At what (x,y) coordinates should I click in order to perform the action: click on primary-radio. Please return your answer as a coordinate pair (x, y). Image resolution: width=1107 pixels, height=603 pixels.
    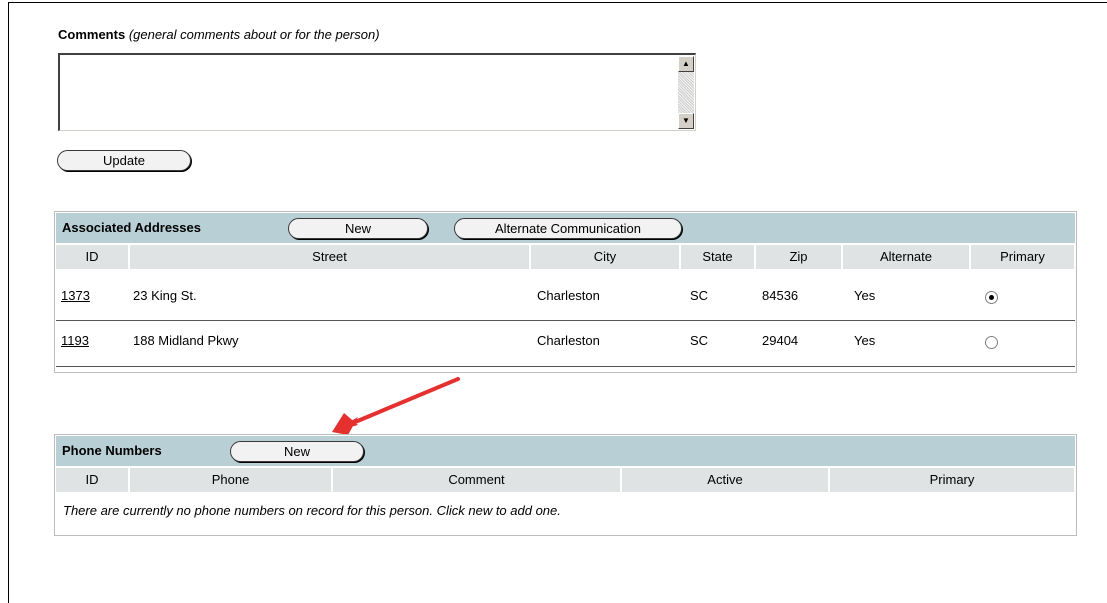
    Looking at the image, I should click on (991, 342).